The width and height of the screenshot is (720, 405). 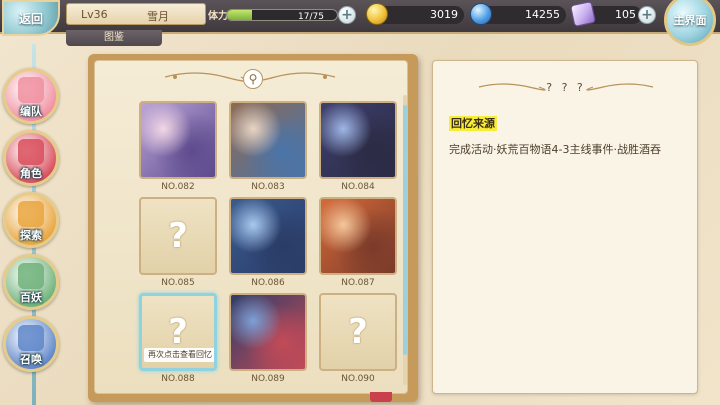 I want to click on stamina-bar-fill, so click(x=240, y=15).